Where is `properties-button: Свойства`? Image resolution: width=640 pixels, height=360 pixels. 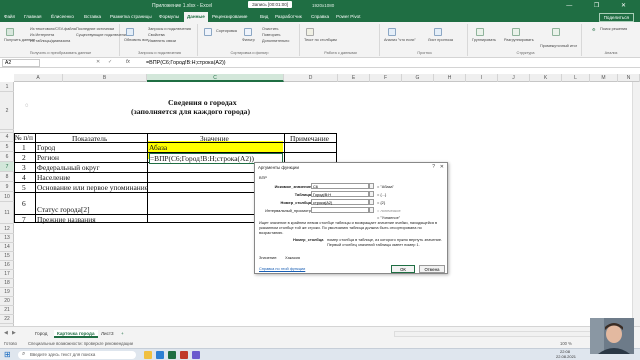 properties-button: Свойства is located at coordinates (156, 35).